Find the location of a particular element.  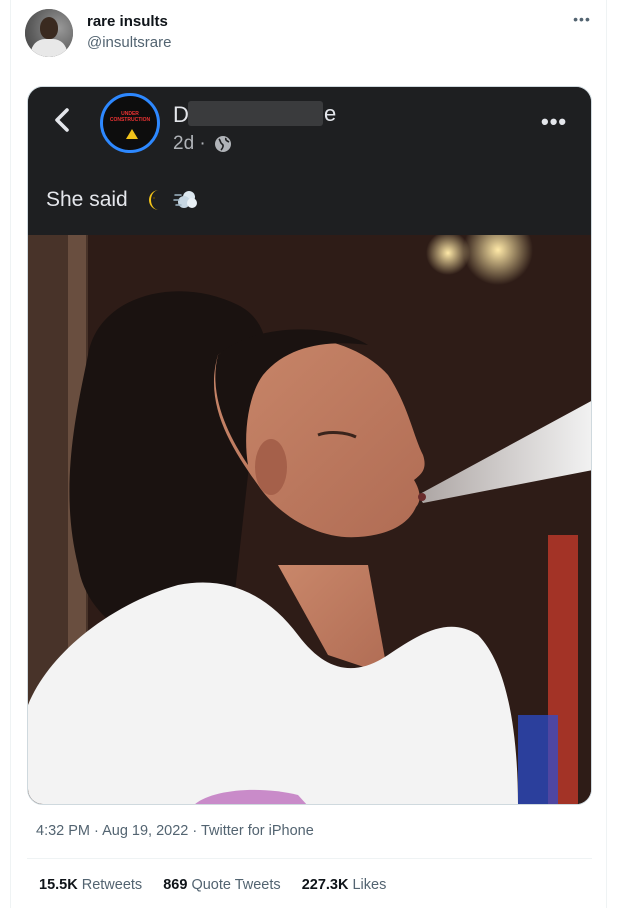

user-avatar is located at coordinates (49, 33).